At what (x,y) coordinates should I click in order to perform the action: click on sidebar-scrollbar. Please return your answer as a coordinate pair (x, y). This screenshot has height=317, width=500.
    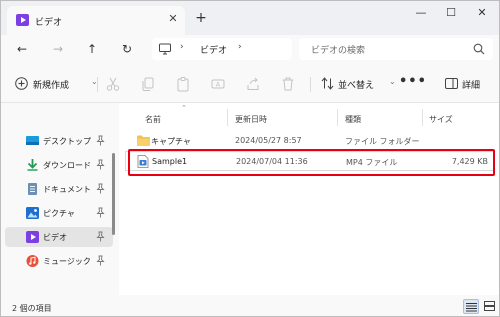
    Looking at the image, I should click on (113, 194).